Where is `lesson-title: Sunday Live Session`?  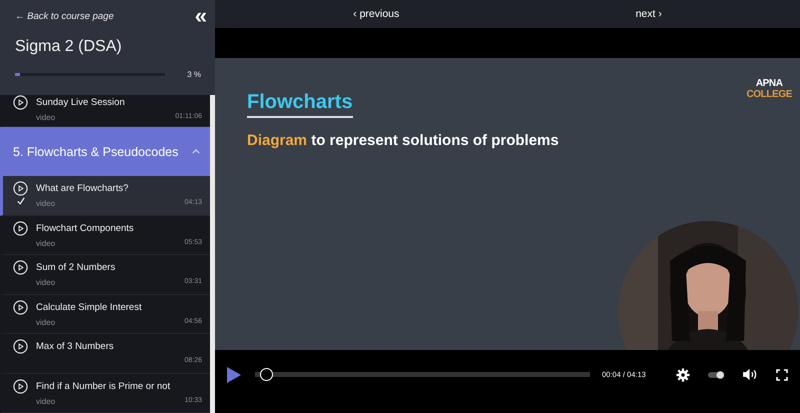
lesson-title: Sunday Live Session is located at coordinates (81, 102).